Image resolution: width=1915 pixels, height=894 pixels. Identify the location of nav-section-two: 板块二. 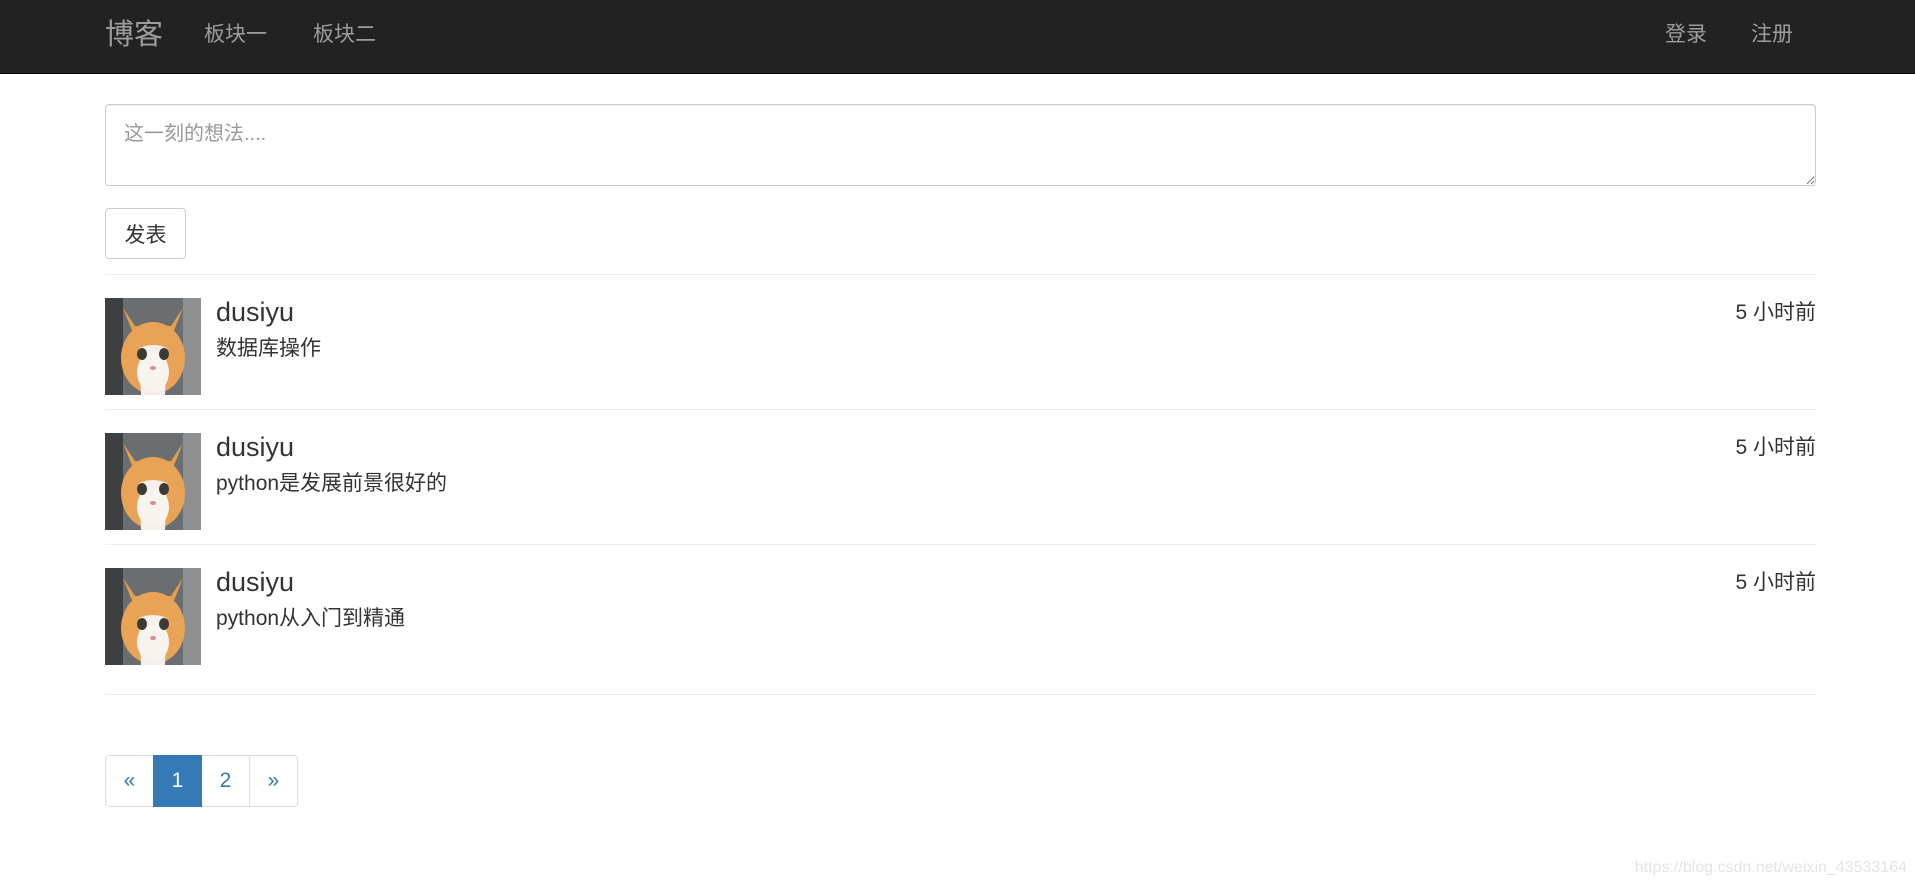
(344, 35).